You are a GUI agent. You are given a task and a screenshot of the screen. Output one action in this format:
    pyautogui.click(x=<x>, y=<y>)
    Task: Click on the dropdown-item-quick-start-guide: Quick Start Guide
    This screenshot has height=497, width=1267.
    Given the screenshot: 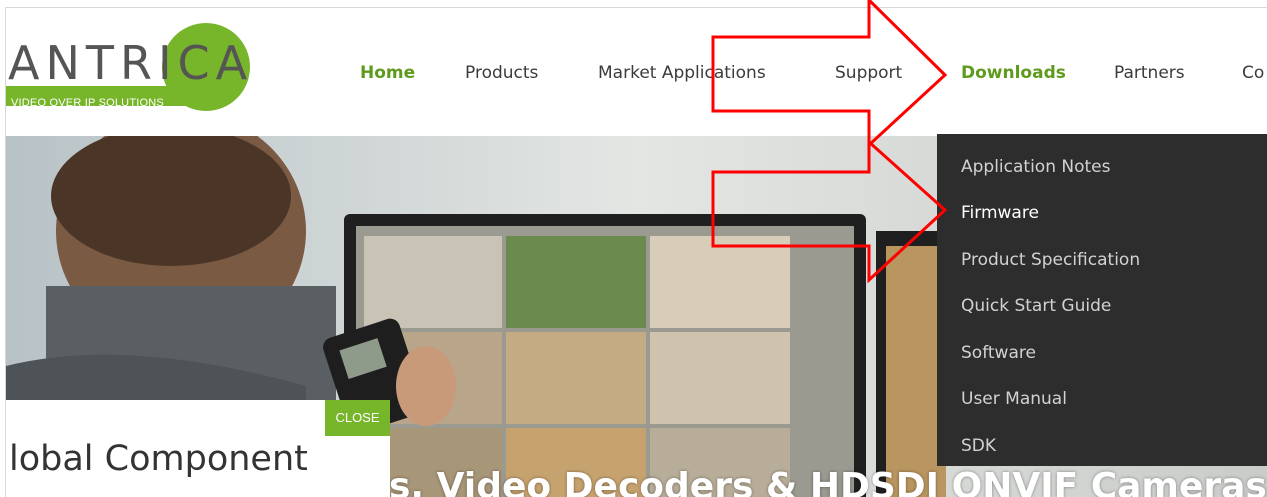 What is the action you would take?
    pyautogui.click(x=1036, y=306)
    